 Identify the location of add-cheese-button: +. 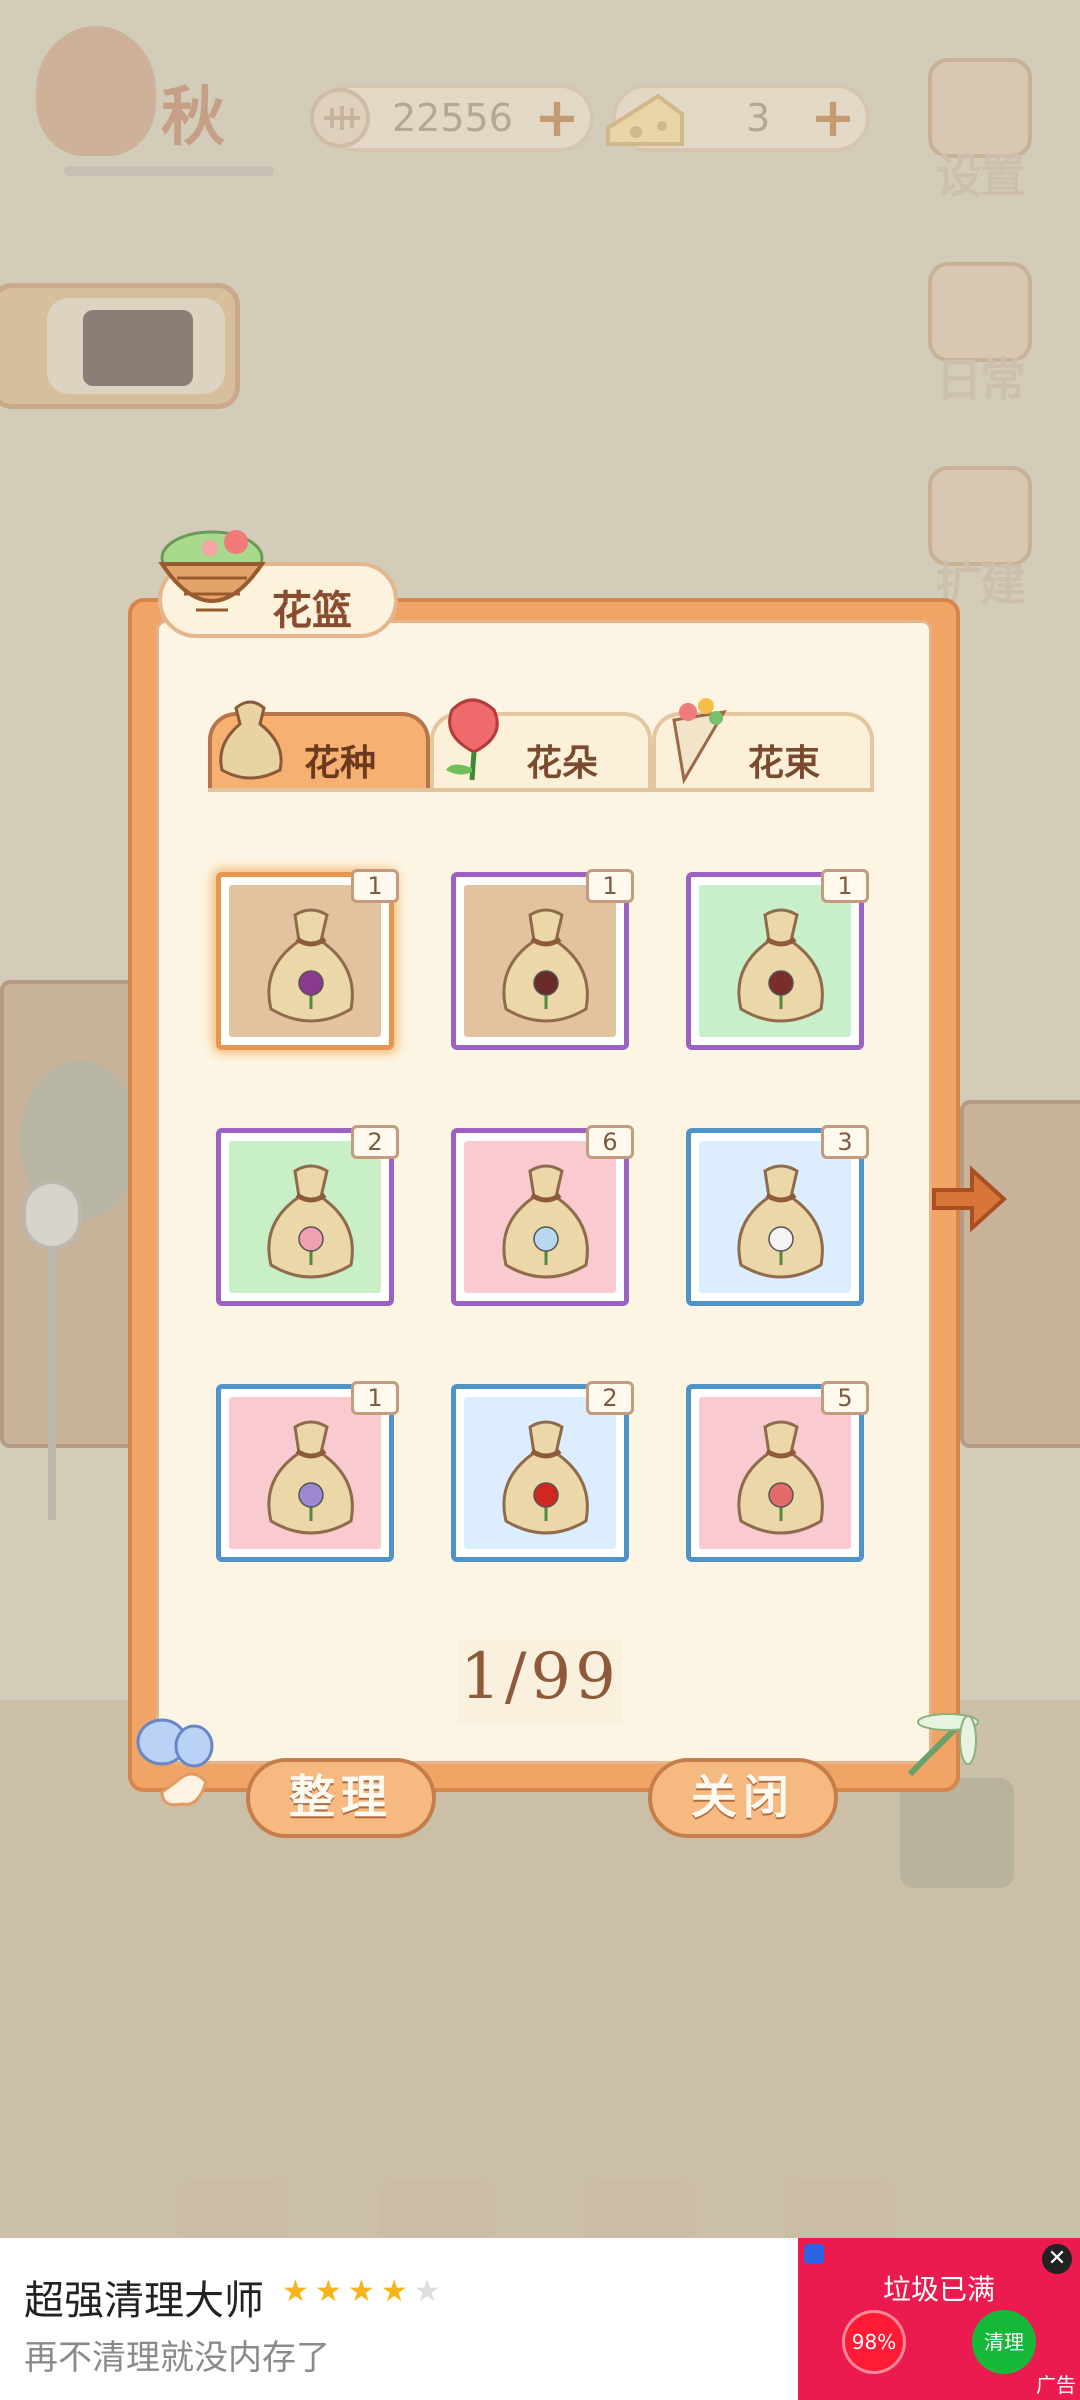
(833, 118).